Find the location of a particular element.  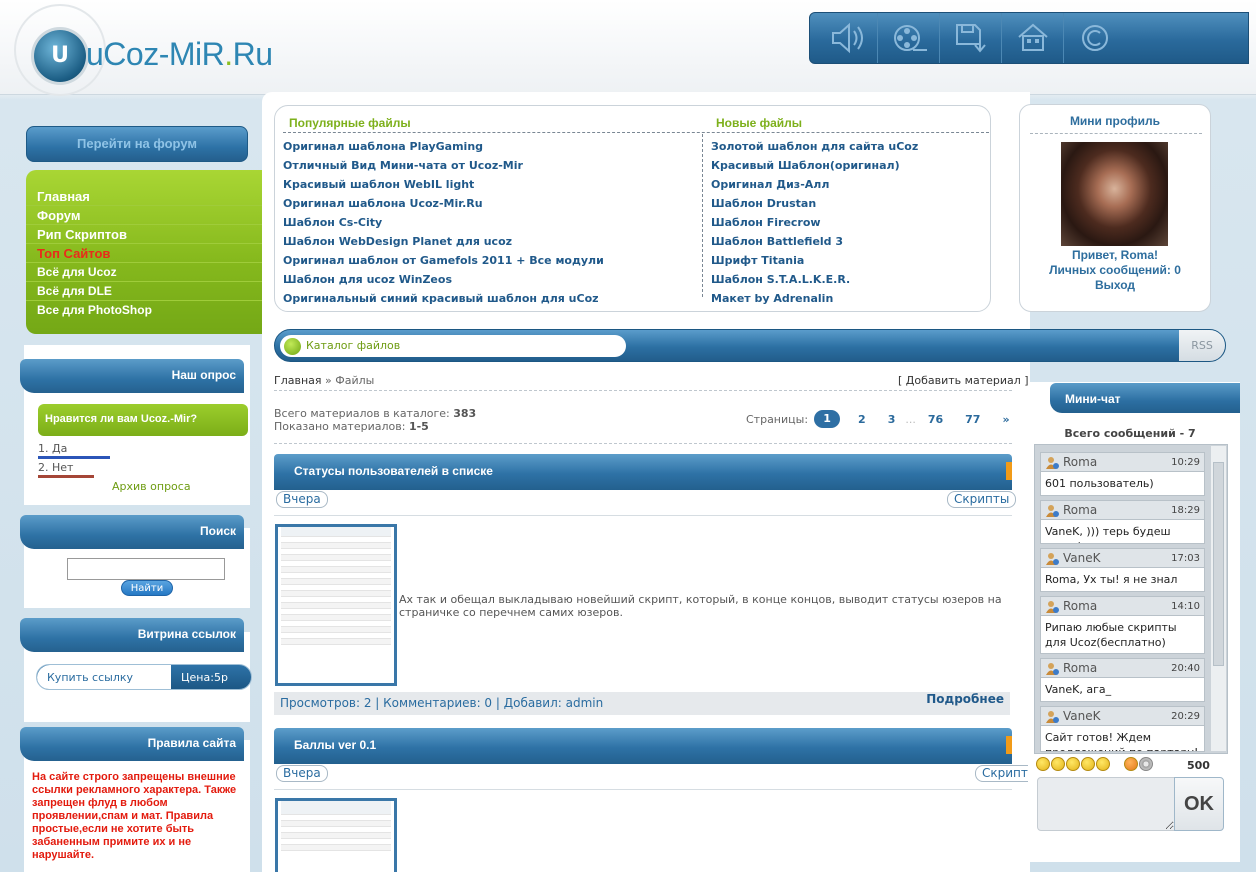

logo-prefix: u is located at coordinates (95, 54).